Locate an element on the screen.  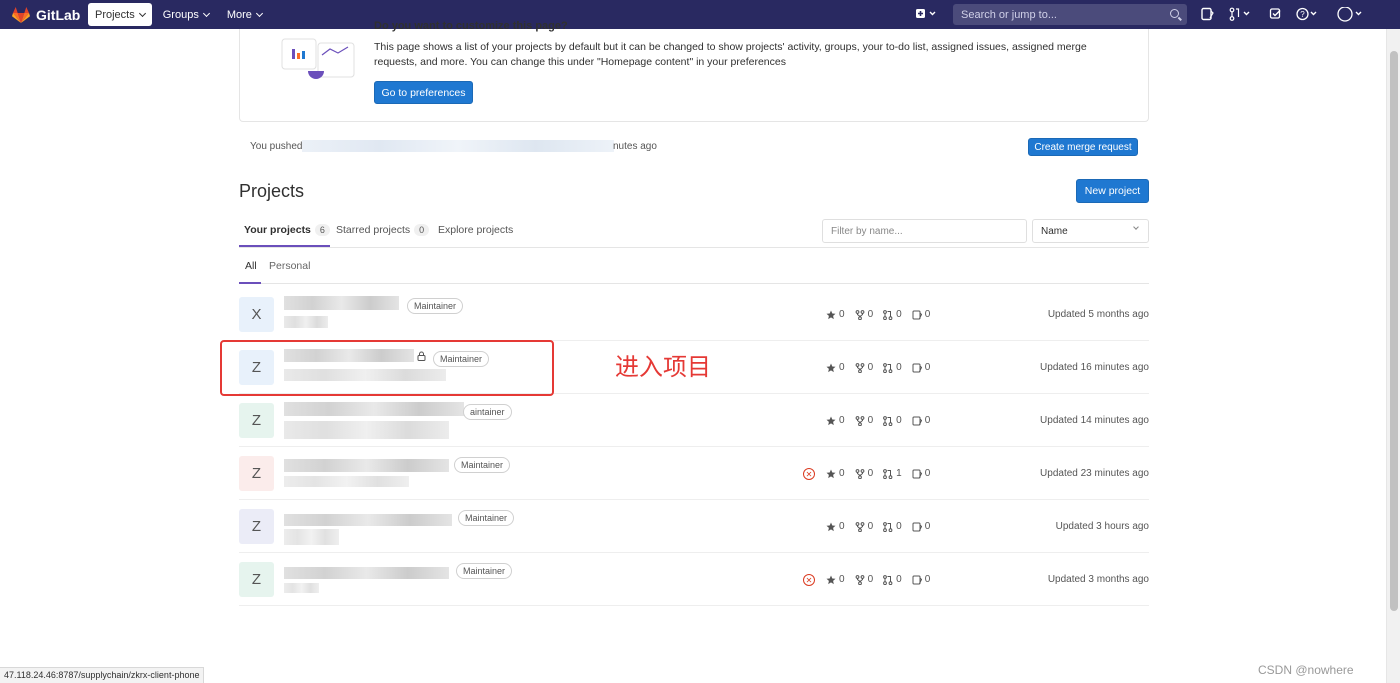
role-badge: aintainer is located at coordinates (487, 412).